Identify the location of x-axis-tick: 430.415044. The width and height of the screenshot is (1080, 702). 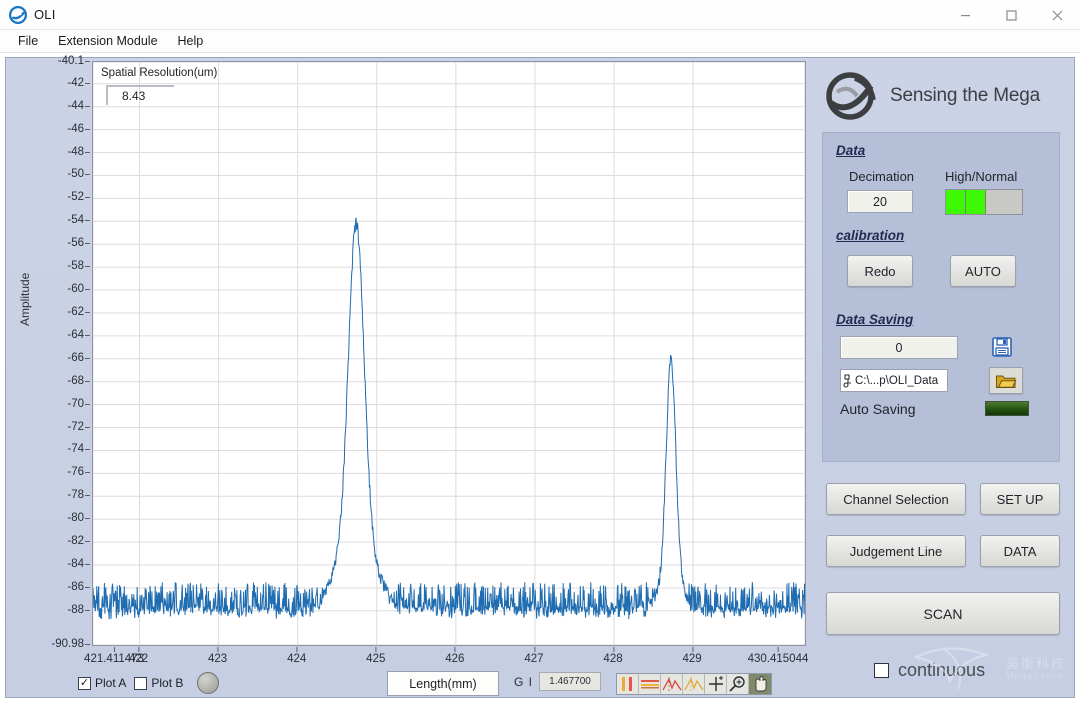
(778, 656).